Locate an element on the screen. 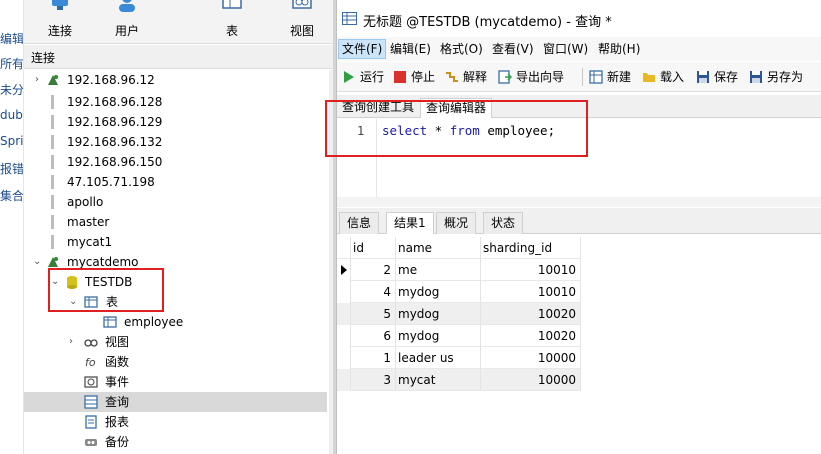 This screenshot has height=454, width=821. tree-item-reports: 报表 is located at coordinates (175, 422).